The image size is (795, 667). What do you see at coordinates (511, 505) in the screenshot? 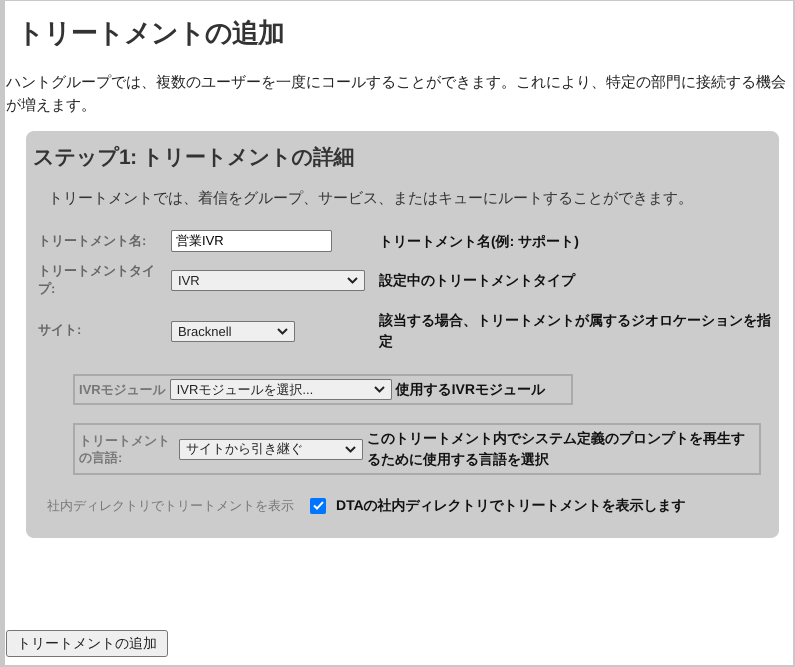
I see `field-help: DTAの社内ディレクトリでトリートメントを表示します` at bounding box center [511, 505].